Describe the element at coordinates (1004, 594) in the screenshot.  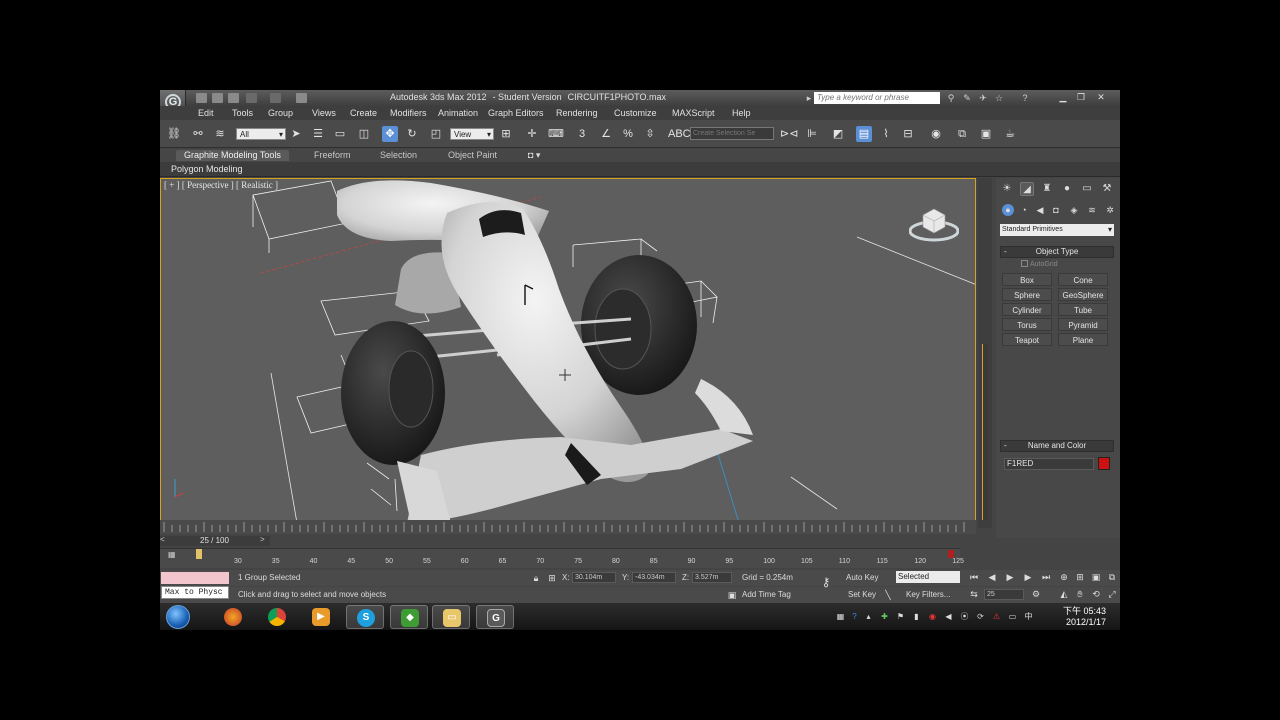
I see `current-frame-field: 25` at that location.